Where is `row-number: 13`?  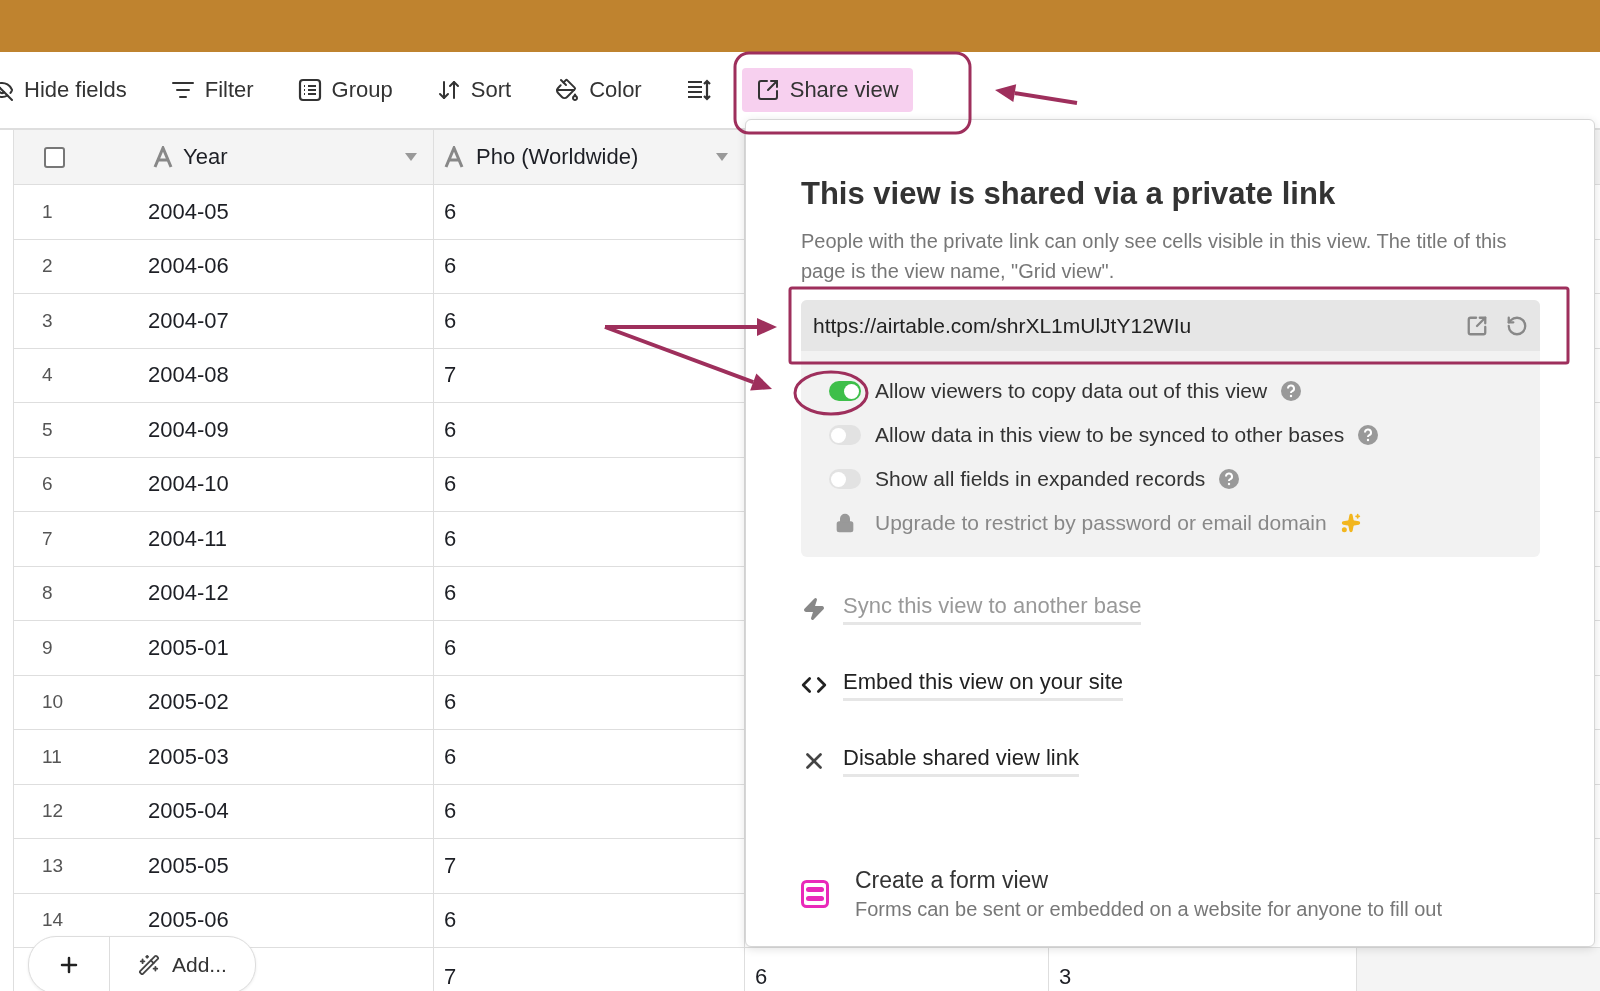 row-number: 13 is located at coordinates (53, 865).